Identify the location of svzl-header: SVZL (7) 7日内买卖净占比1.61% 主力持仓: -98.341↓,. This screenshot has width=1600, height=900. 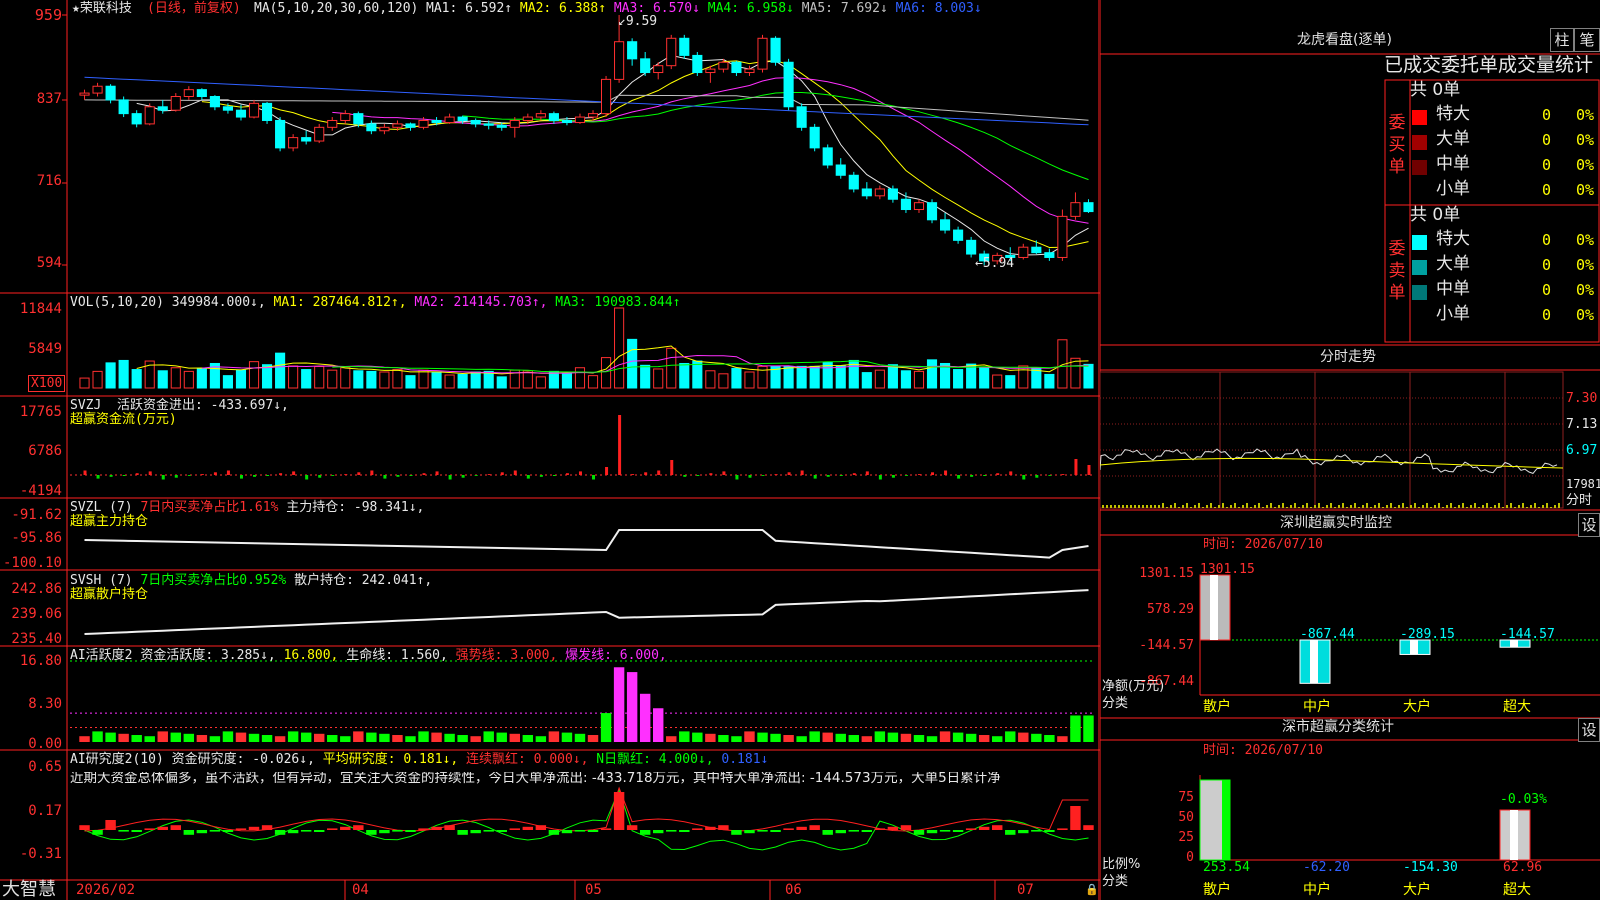
(247, 507).